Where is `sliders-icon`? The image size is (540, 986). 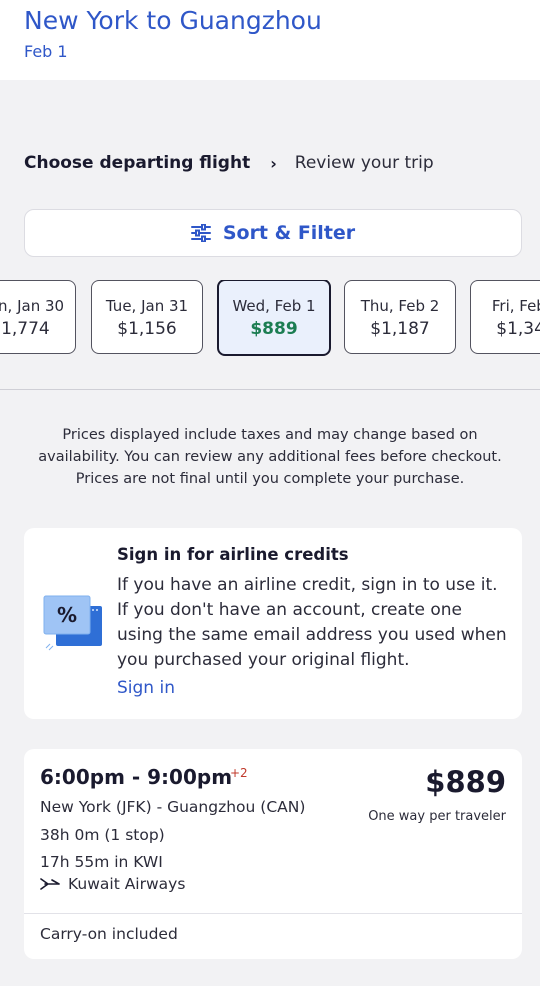
sliders-icon is located at coordinates (200, 233).